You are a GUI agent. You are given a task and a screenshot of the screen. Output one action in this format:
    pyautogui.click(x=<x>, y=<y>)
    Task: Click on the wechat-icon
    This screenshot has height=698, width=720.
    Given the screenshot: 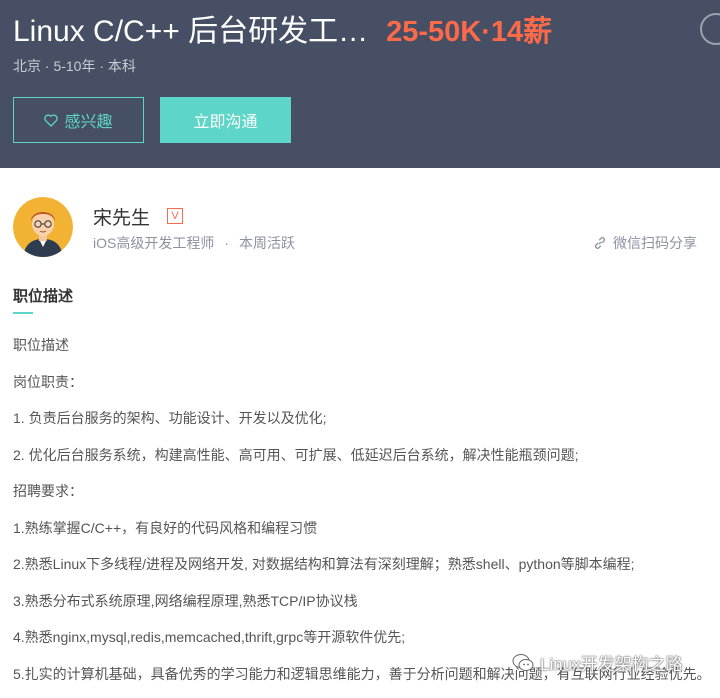 What is the action you would take?
    pyautogui.click(x=523, y=663)
    